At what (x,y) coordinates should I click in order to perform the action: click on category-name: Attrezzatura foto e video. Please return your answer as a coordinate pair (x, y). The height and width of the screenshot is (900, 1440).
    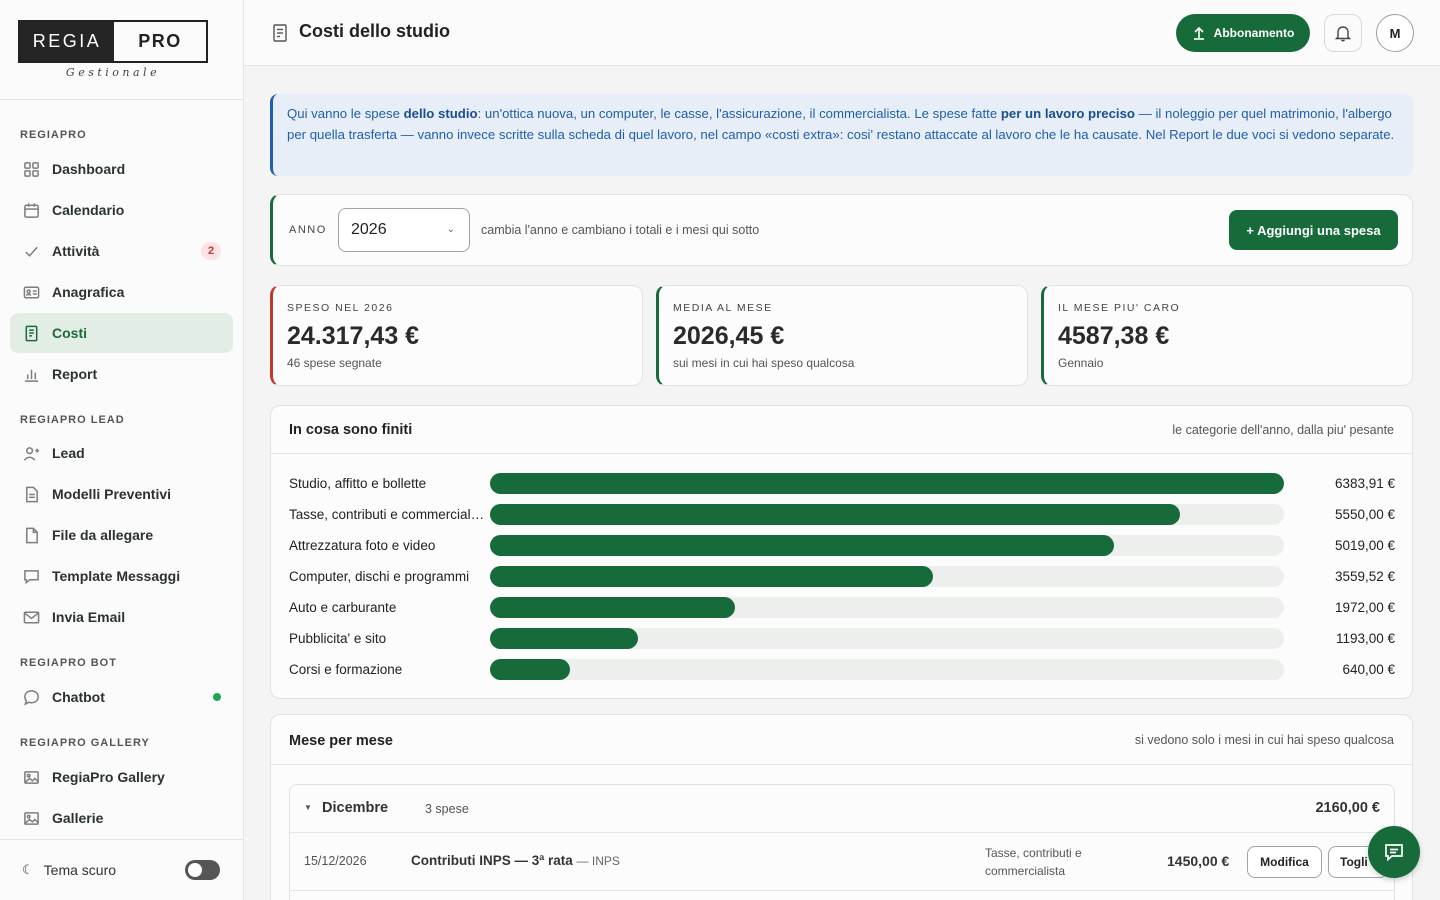
    Looking at the image, I should click on (362, 545).